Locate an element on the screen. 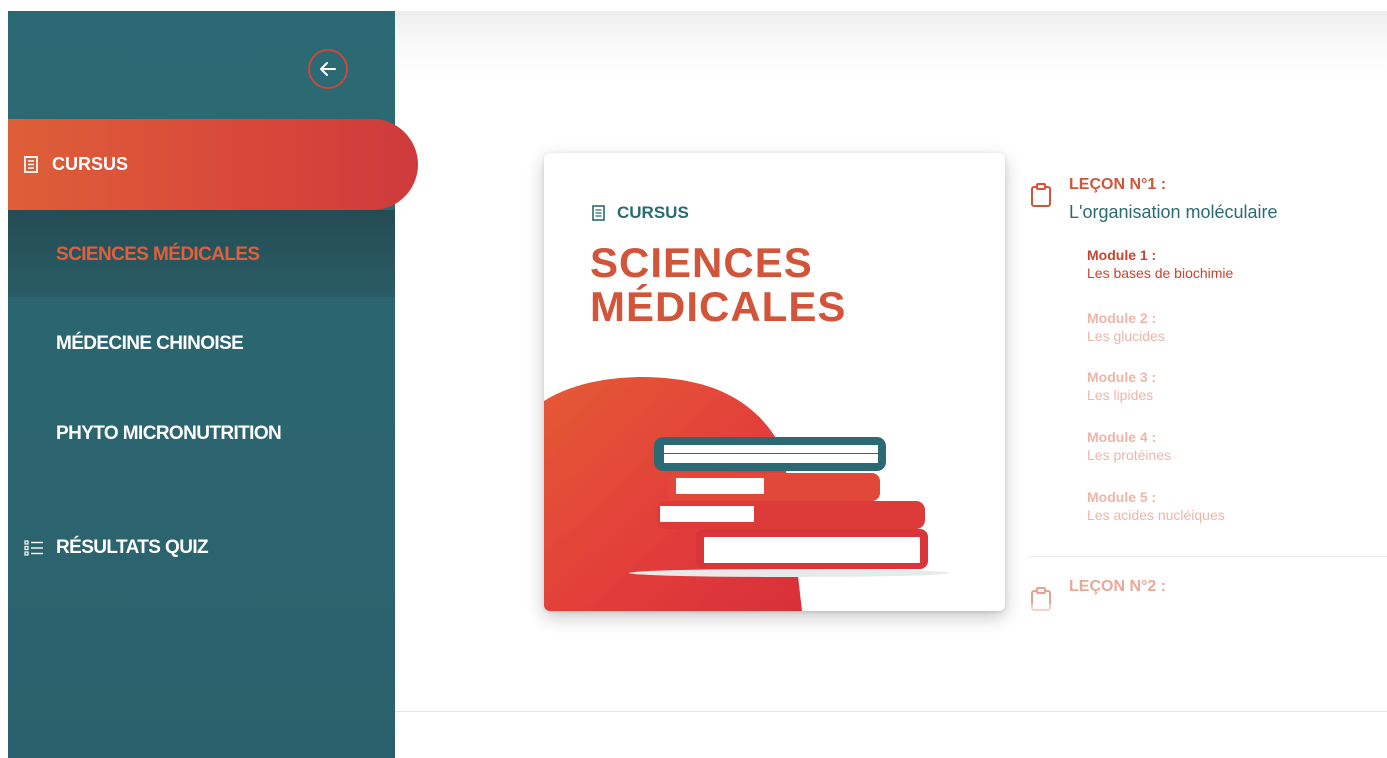 The image size is (1387, 758). collapse-sidebar-button is located at coordinates (328, 69).